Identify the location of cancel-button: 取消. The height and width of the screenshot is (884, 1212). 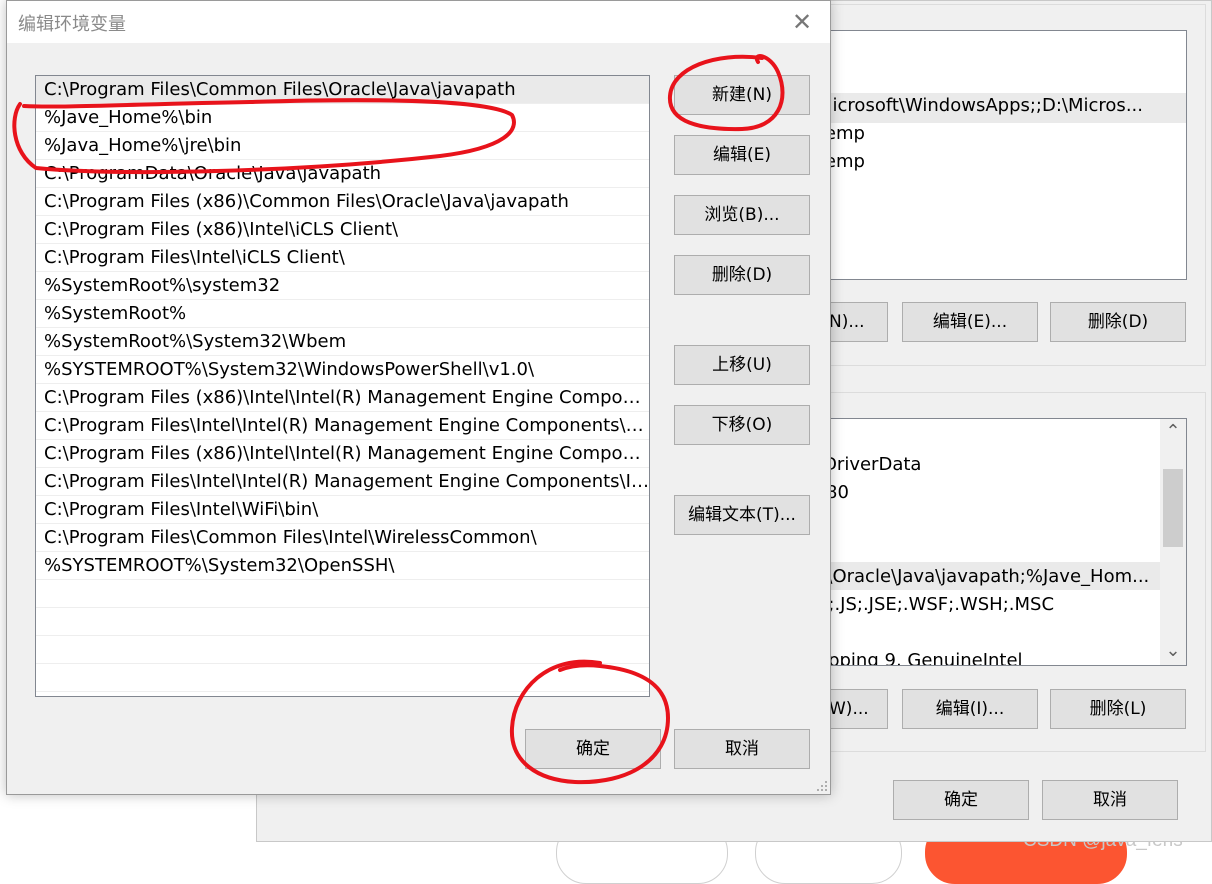
(742, 749).